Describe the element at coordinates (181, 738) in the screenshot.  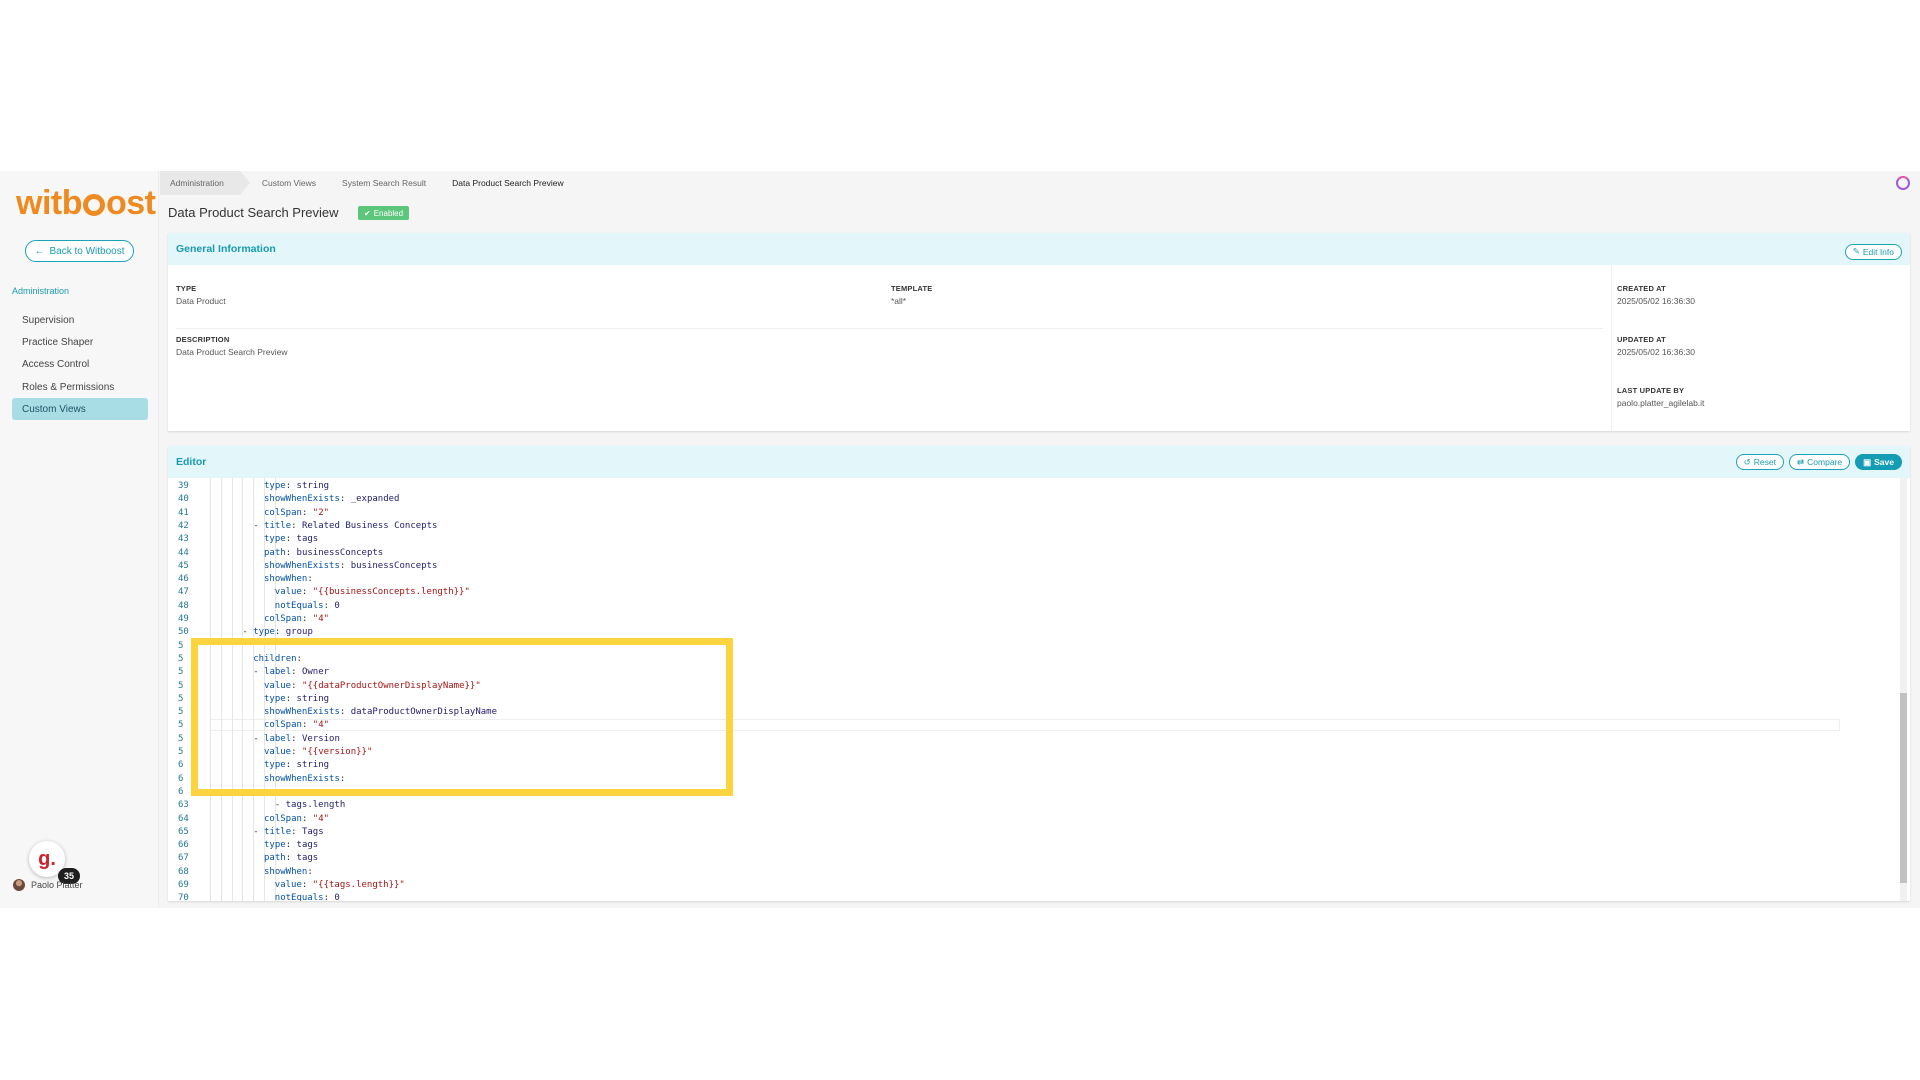
I see `line-number: 5` at that location.